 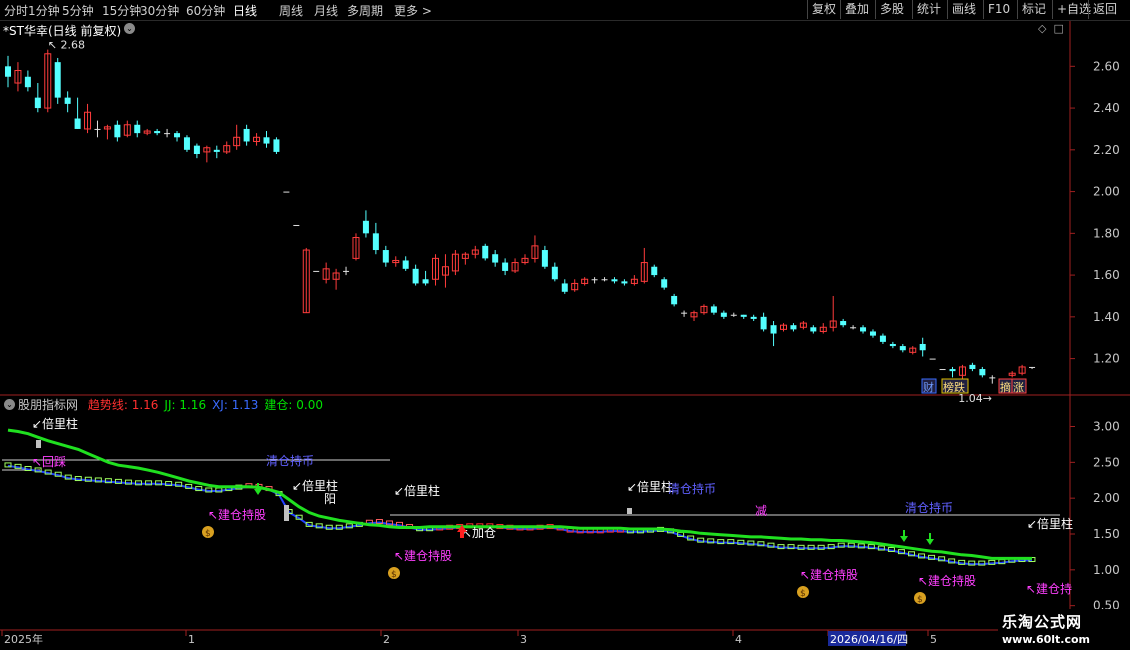 What do you see at coordinates (55, 423) in the screenshot?
I see `signal-label-0: ↙倍里柱` at bounding box center [55, 423].